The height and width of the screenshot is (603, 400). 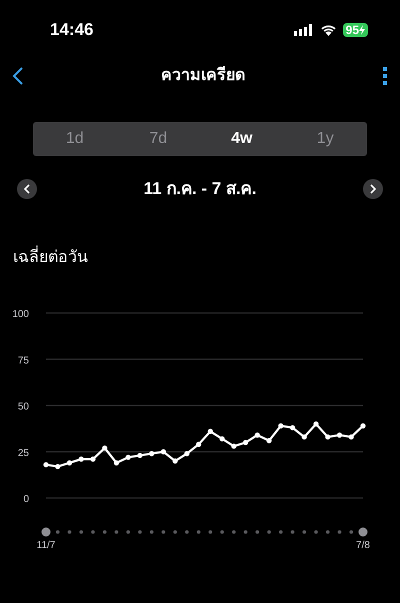 I want to click on period-tab: 7d, so click(x=158, y=139).